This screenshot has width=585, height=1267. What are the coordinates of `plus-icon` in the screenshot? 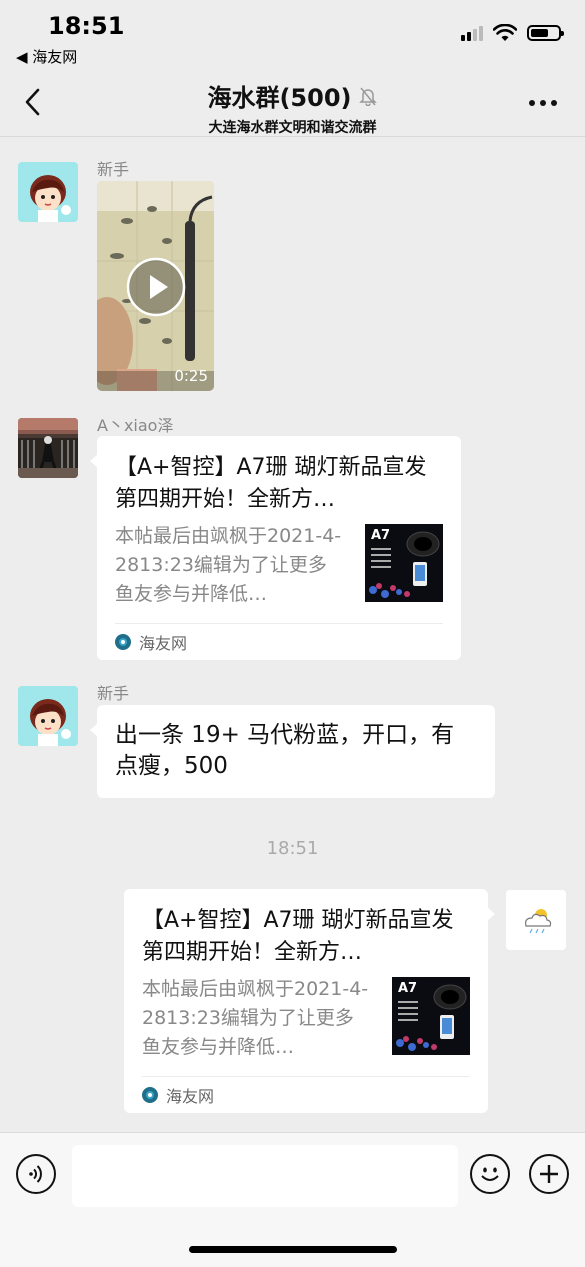 It's located at (549, 1174).